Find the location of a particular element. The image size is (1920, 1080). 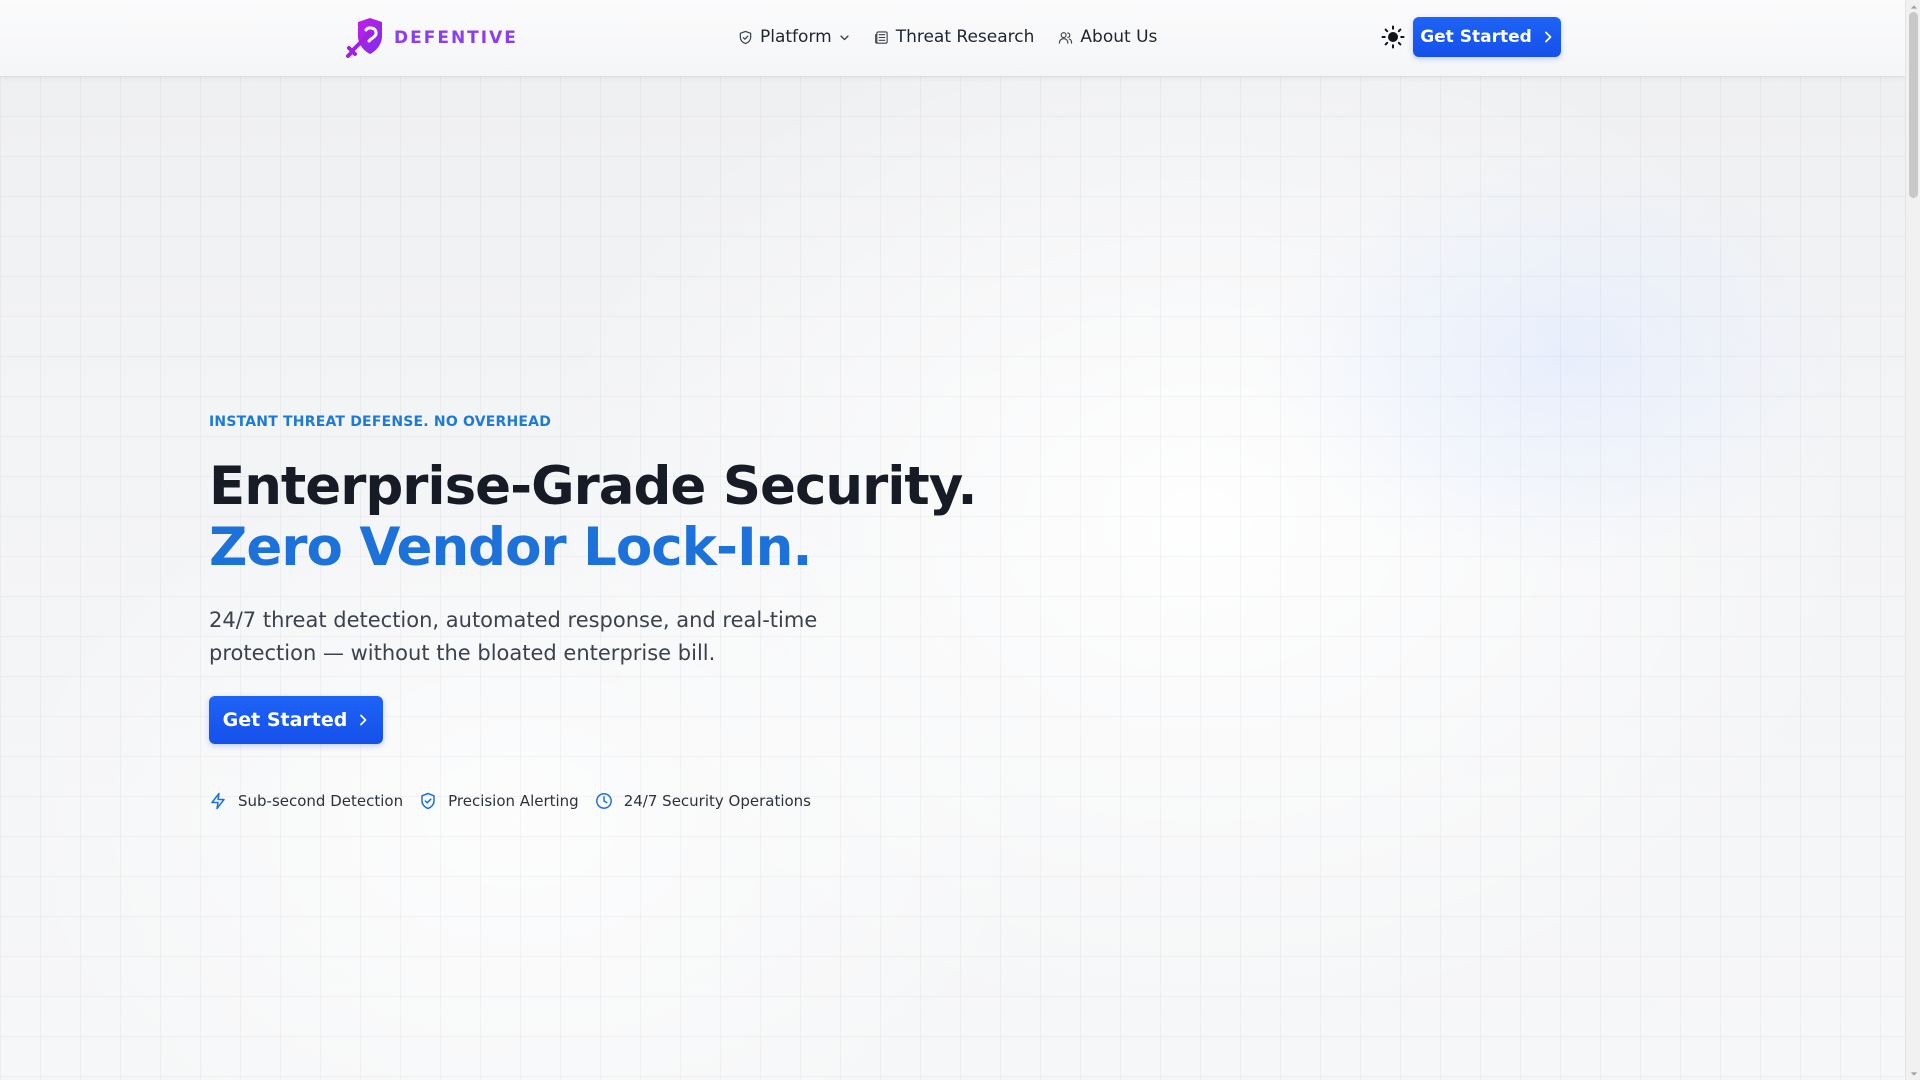

header-get-started-button: Get Started is located at coordinates (1487, 37).